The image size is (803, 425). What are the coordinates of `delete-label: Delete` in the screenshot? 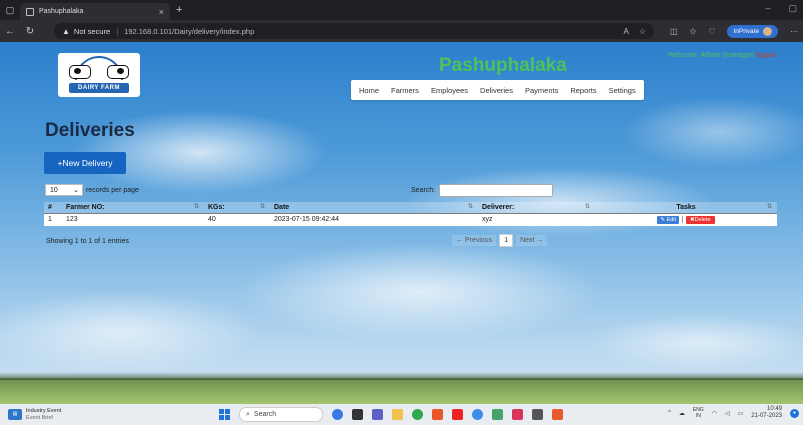 It's located at (702, 219).